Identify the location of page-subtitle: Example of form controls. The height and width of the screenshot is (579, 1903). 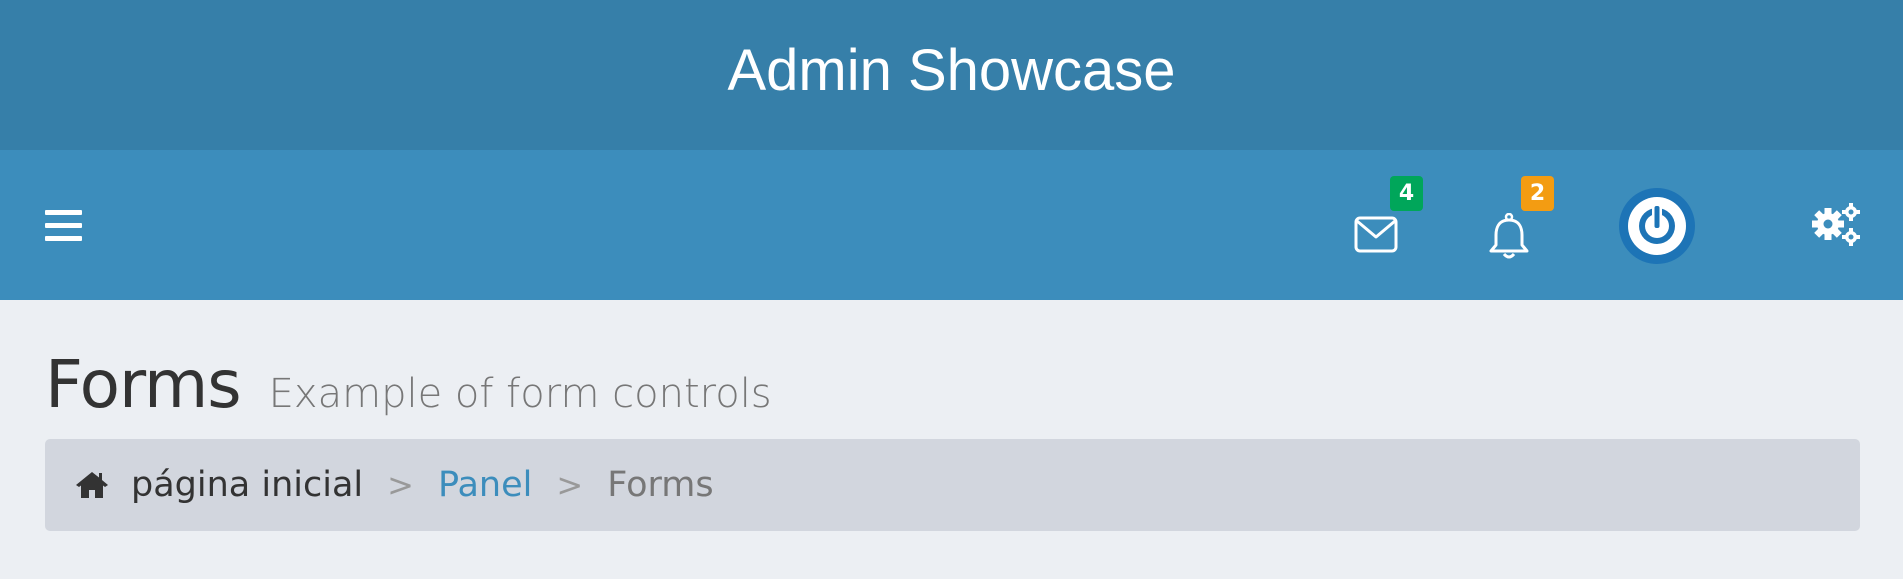
(520, 394).